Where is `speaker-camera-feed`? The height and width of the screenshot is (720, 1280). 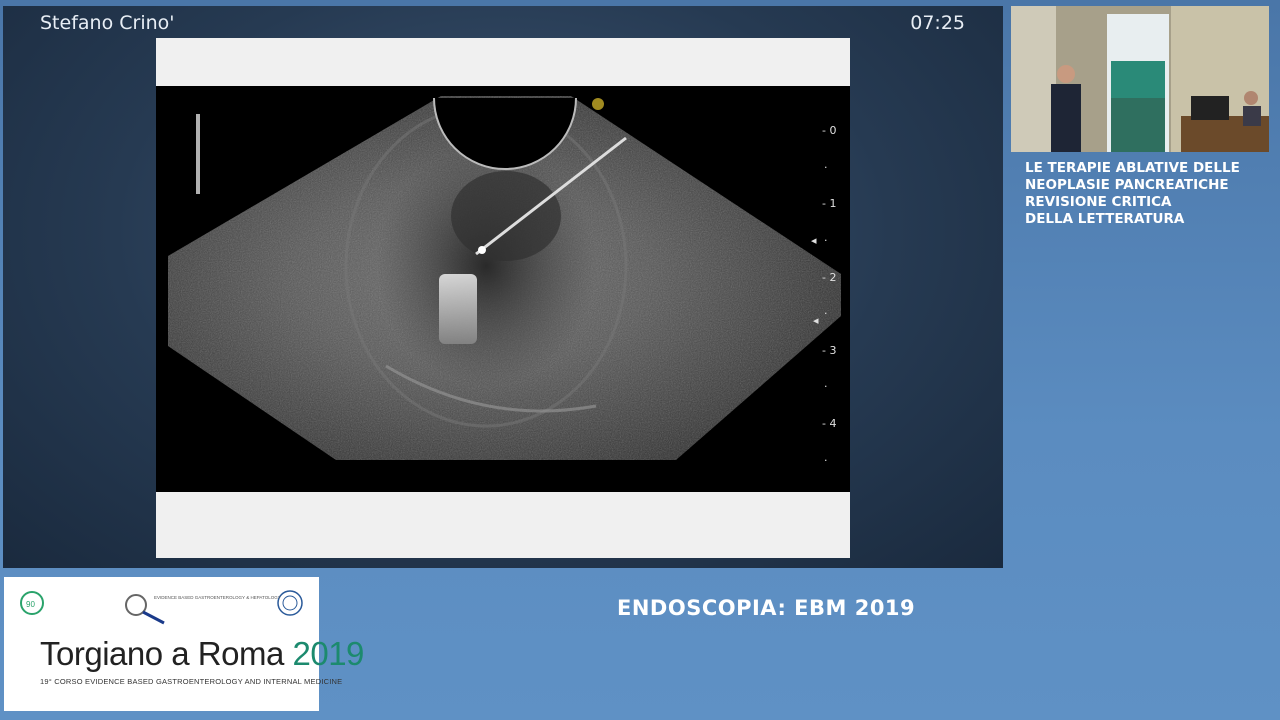
speaker-camera-feed is located at coordinates (1140, 79).